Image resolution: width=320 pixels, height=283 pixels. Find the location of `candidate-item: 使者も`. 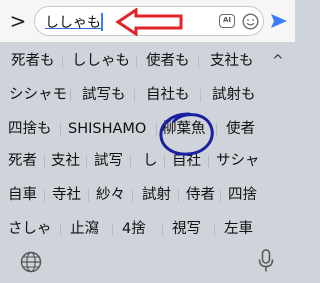

candidate-item: 使者も is located at coordinates (168, 61).